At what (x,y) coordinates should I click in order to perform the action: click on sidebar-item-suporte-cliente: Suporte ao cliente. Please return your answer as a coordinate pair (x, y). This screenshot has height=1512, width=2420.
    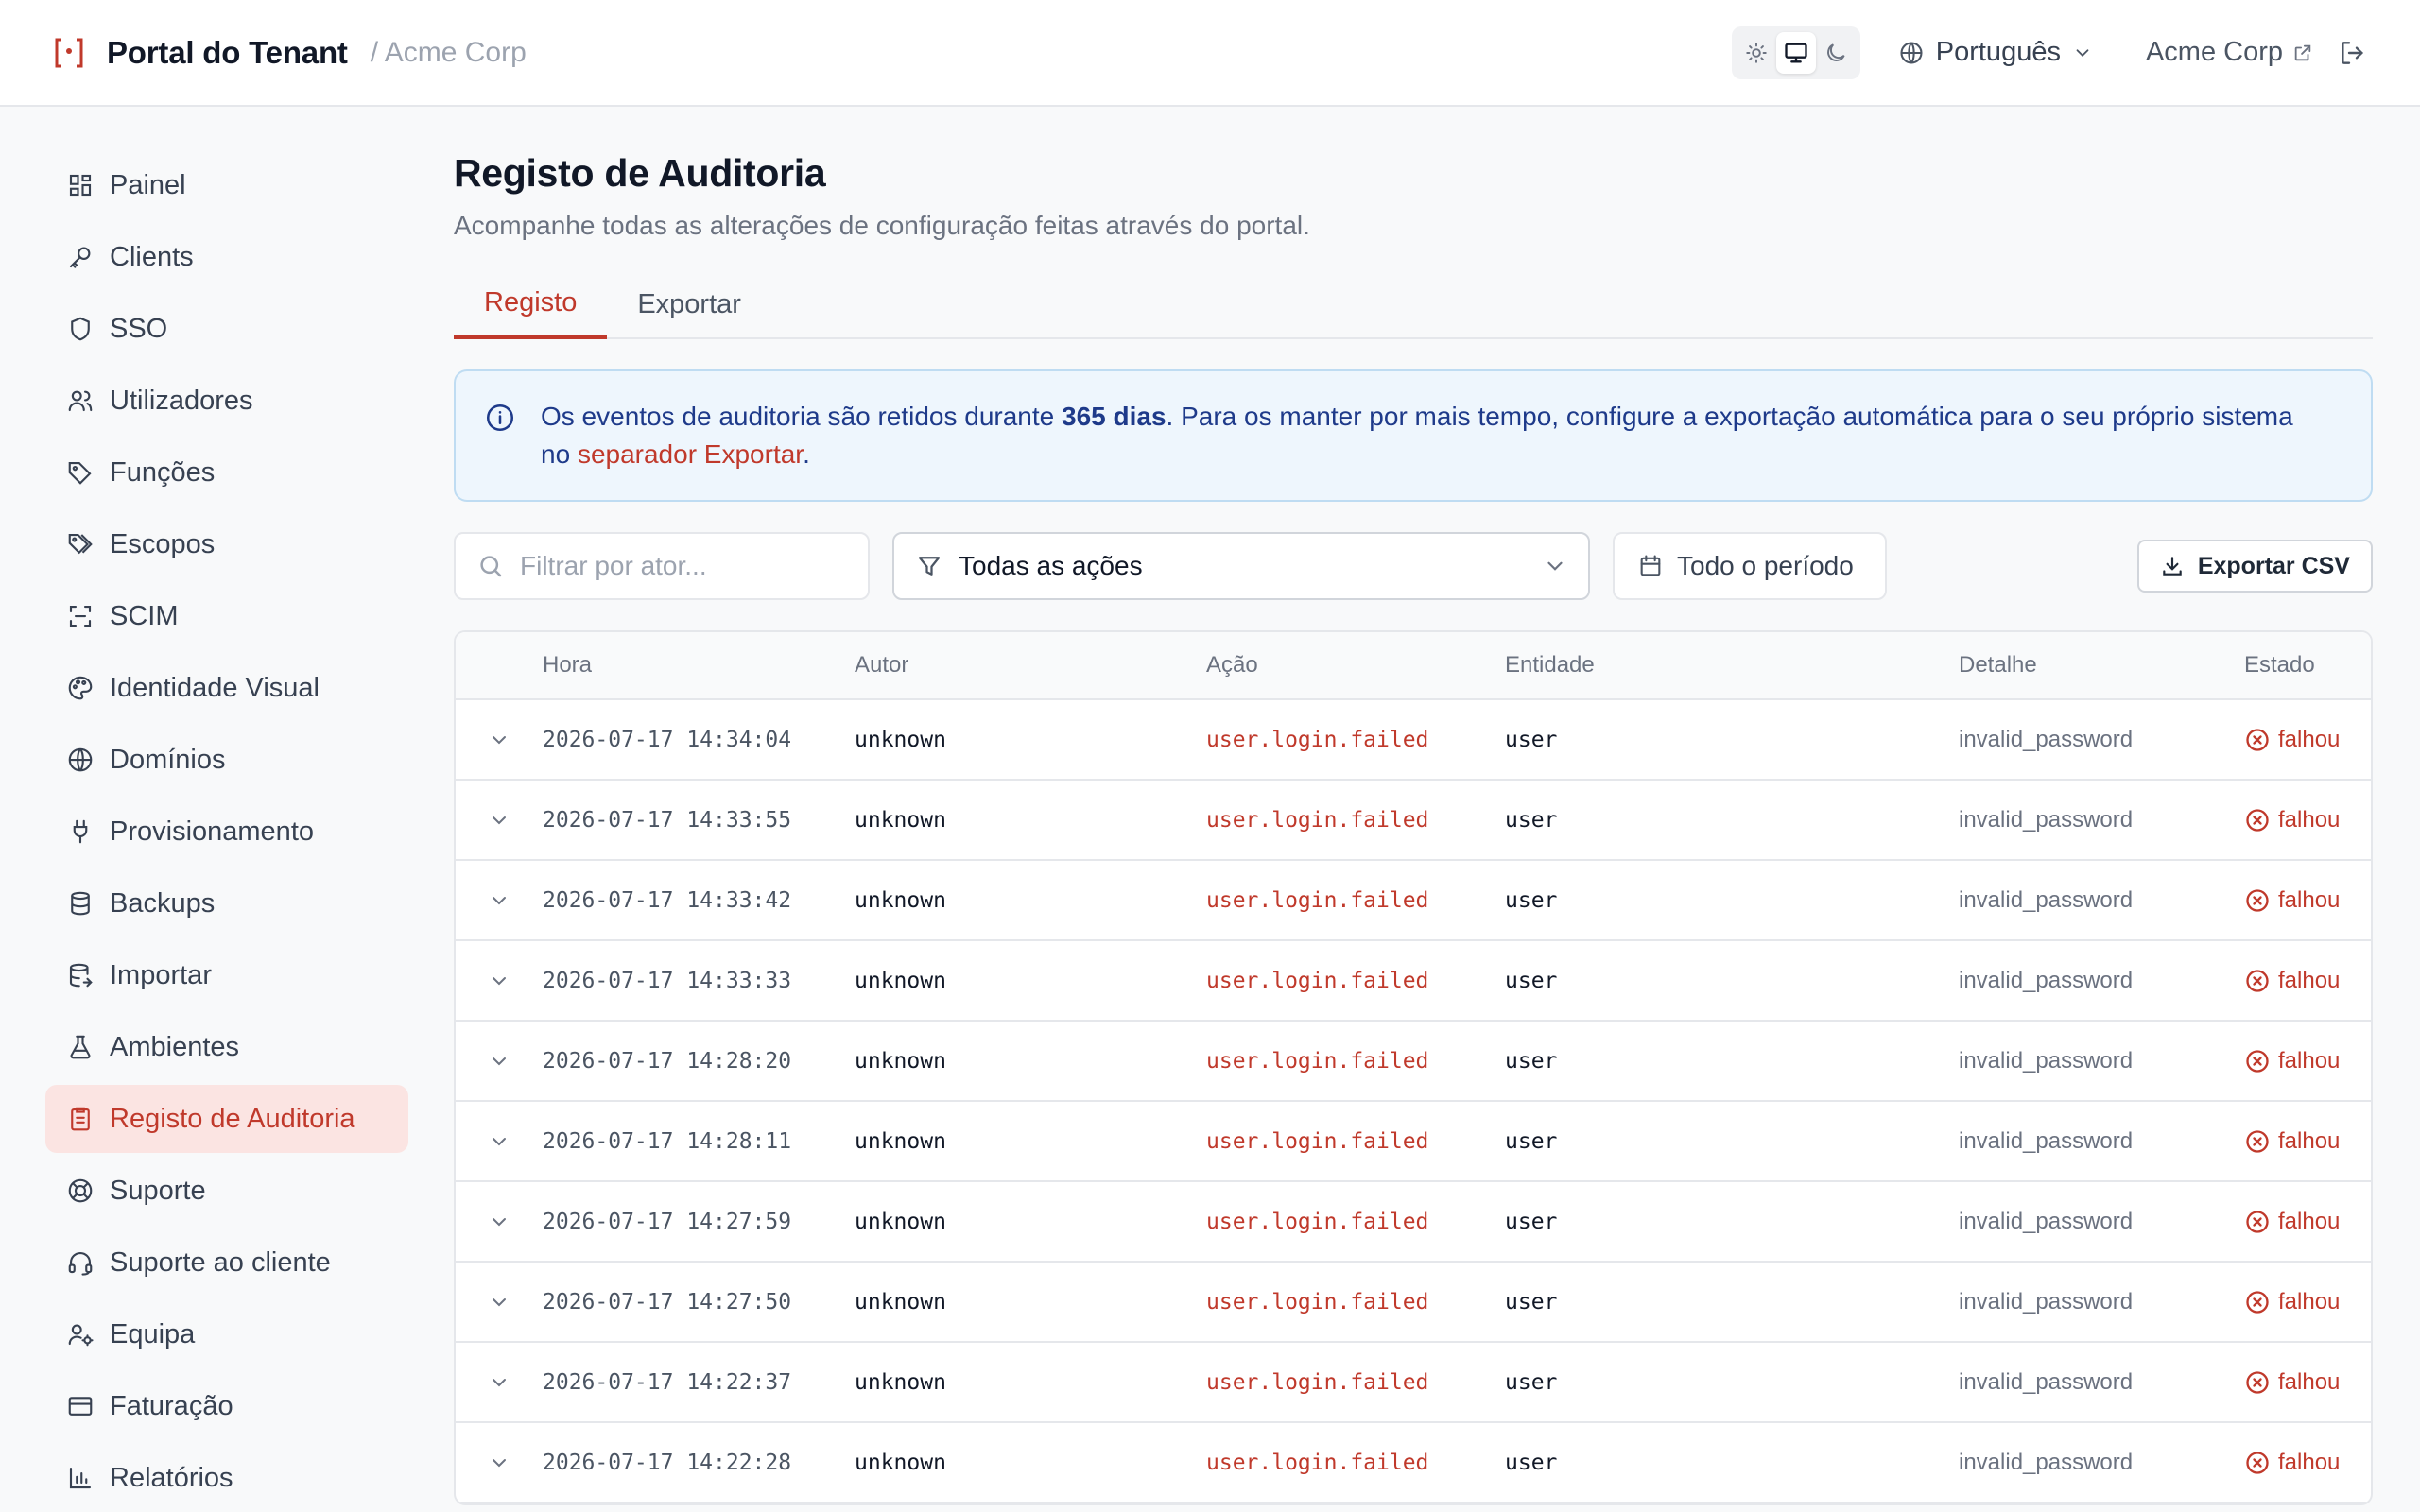
    Looking at the image, I should click on (226, 1262).